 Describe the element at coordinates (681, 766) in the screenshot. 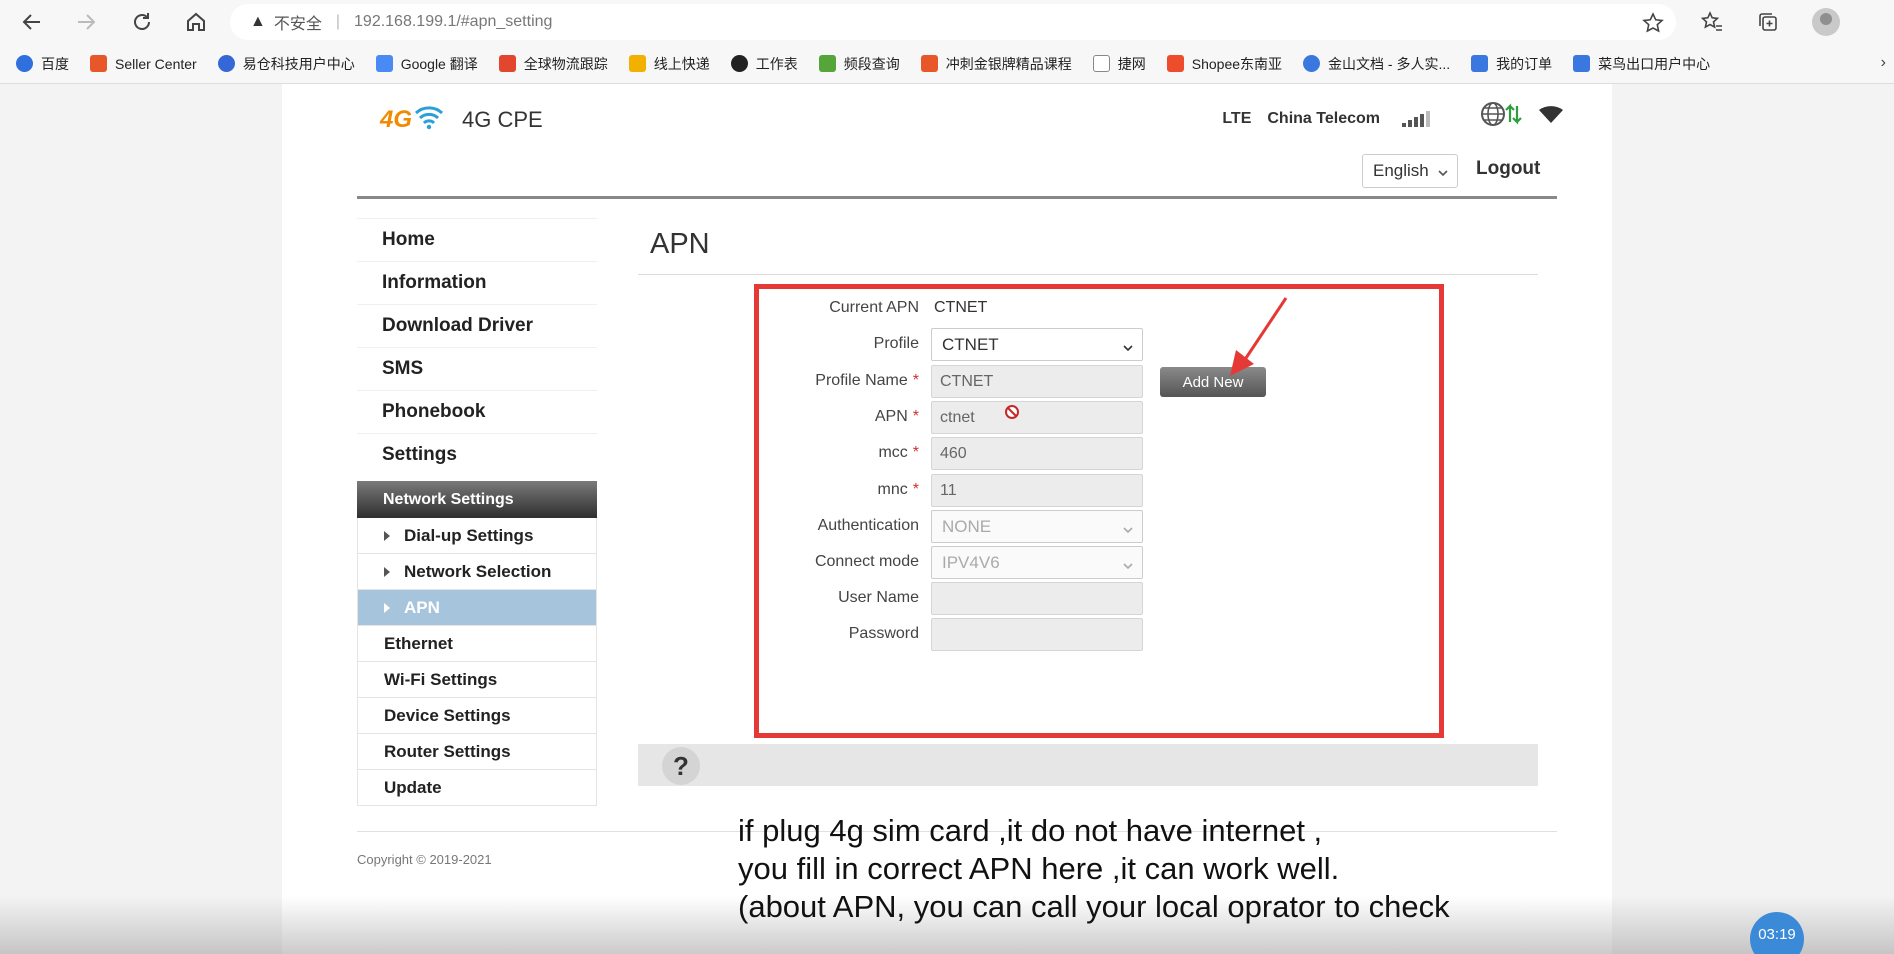

I see `help-button: ?` at that location.